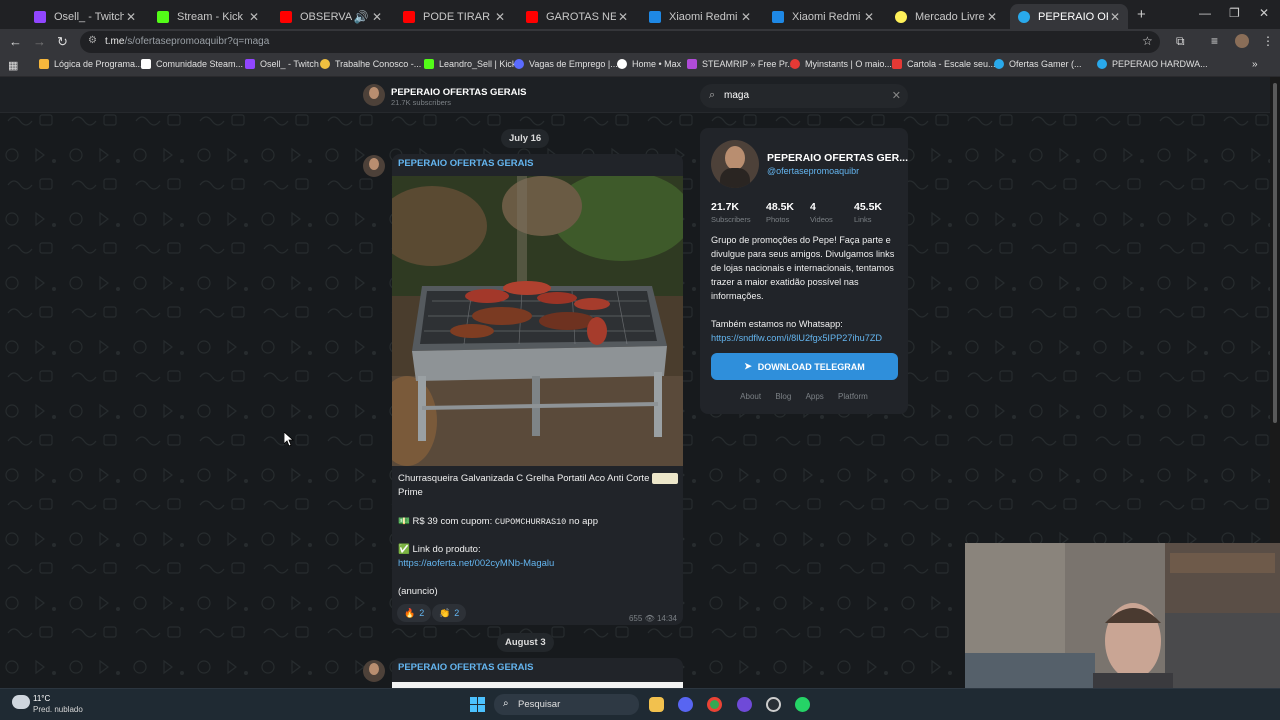 The width and height of the screenshot is (1280, 720). Describe the element at coordinates (331, 16) in the screenshot. I see `tab-youtube-1: OBSERVAÇÕES DI🔊✕` at that location.